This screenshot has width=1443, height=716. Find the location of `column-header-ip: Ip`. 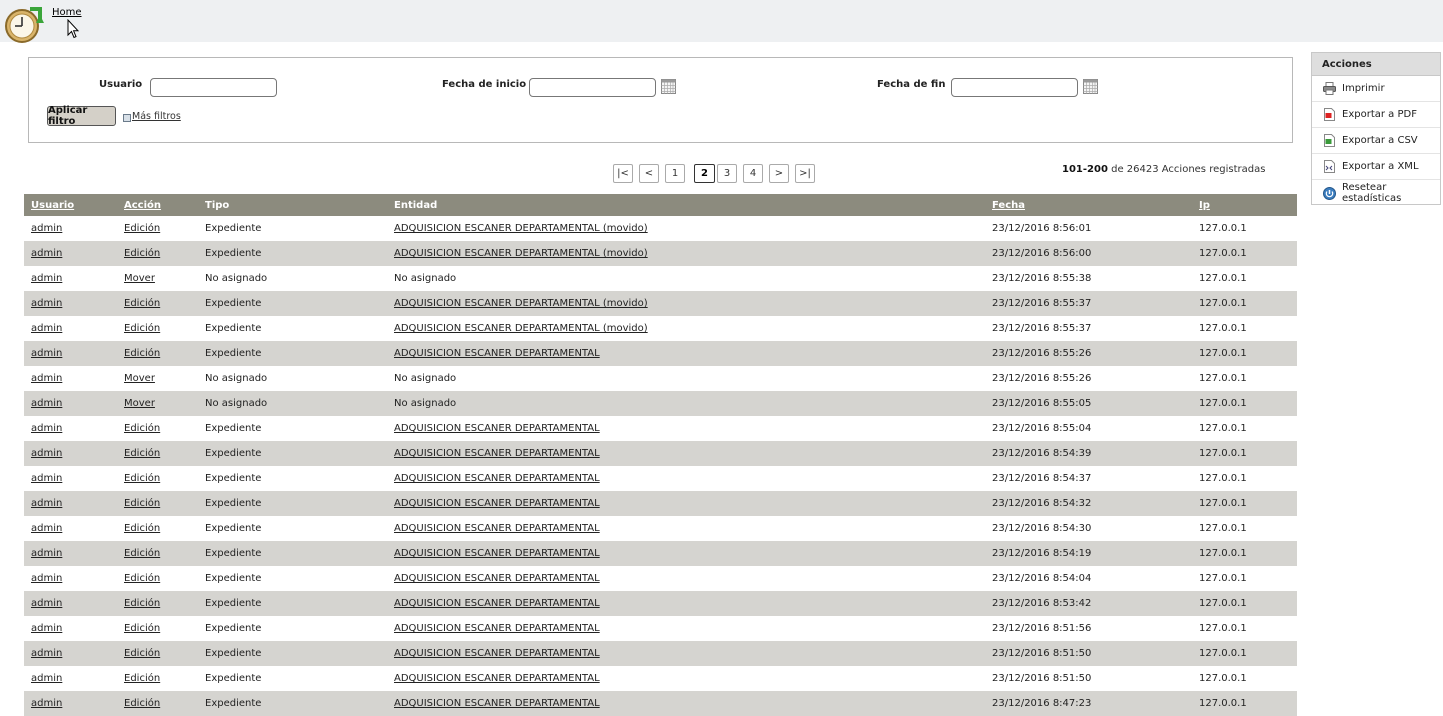

column-header-ip: Ip is located at coordinates (1204, 205).